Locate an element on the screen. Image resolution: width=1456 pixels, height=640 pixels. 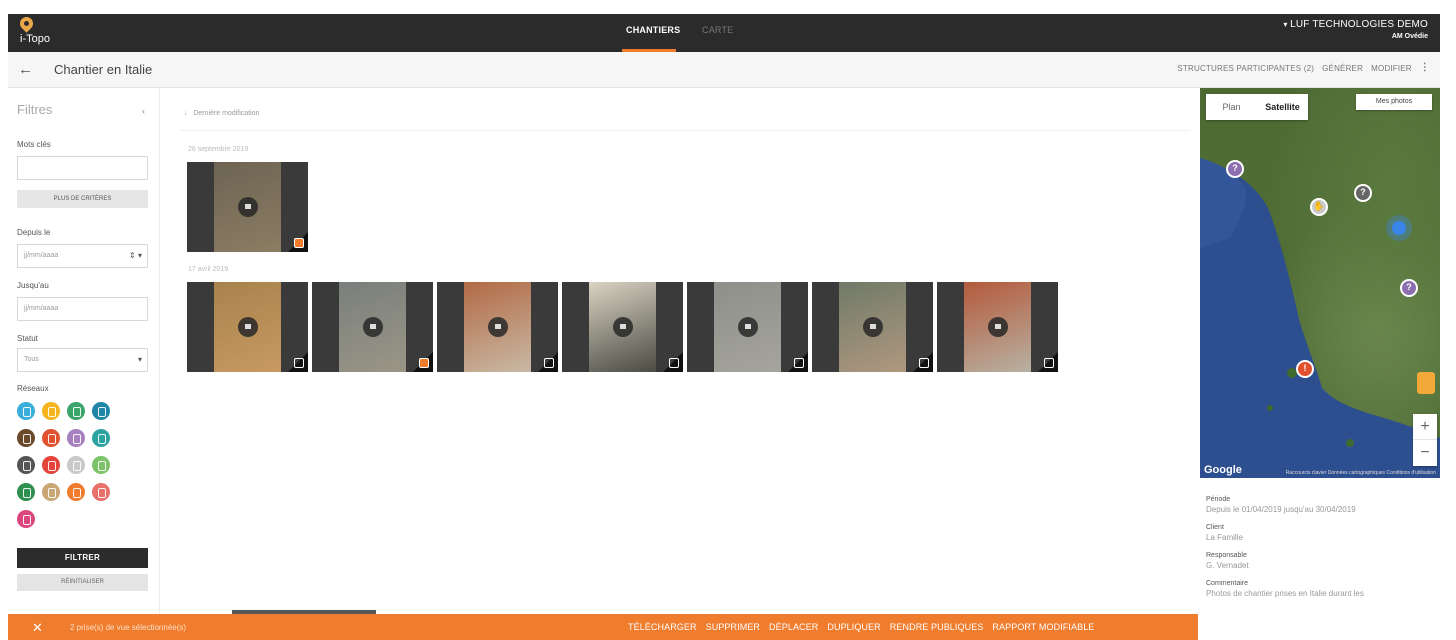
keywords-input is located at coordinates (82, 168).